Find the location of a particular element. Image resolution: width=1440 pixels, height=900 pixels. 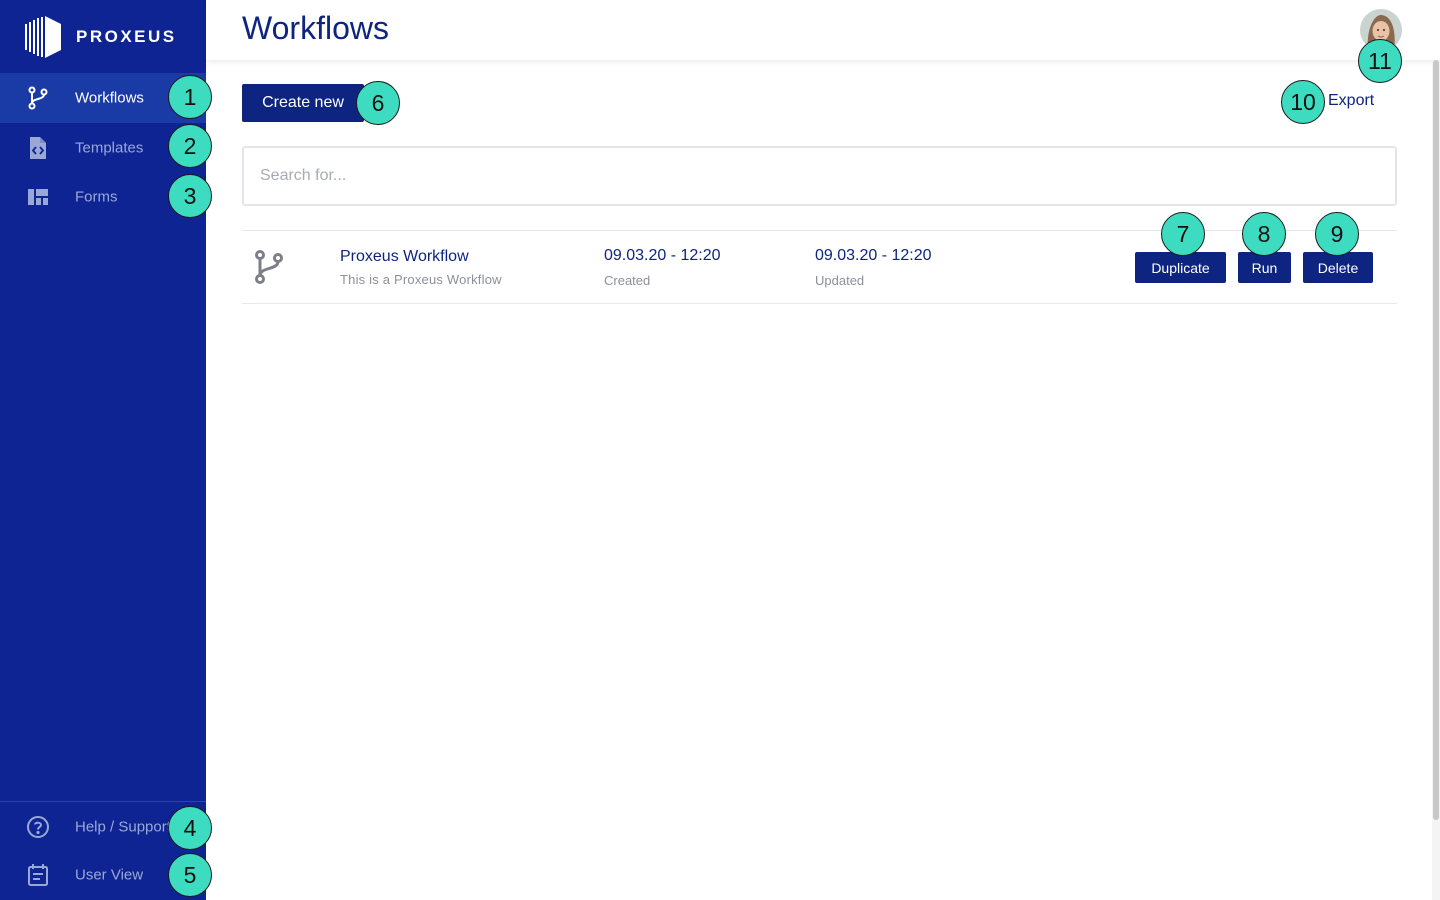

sidebar-item-label: Templates is located at coordinates (109, 148).